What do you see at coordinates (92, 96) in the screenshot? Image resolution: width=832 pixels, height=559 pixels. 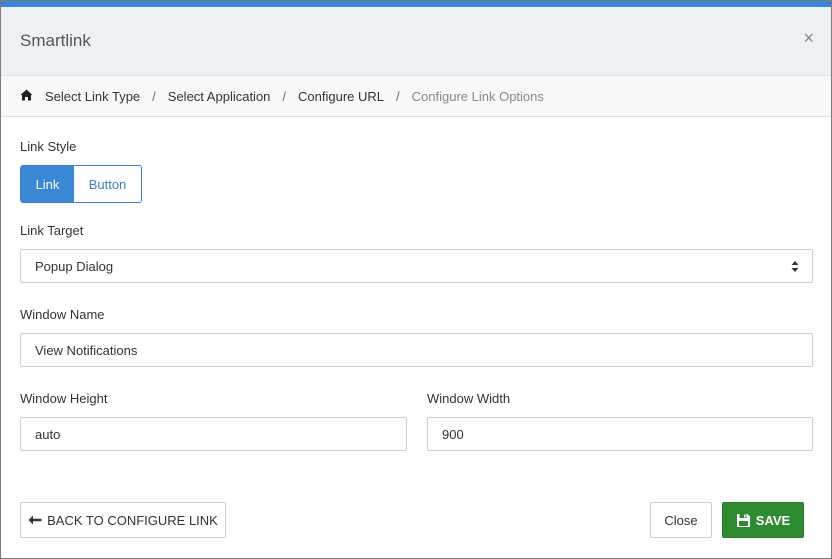 I see `breadcrumb-select-link-type: Select Link Type` at bounding box center [92, 96].